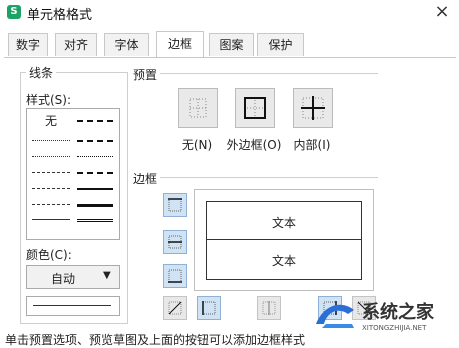 Image resolution: width=459 pixels, height=348 pixels. I want to click on close-icon: ×, so click(442, 12).